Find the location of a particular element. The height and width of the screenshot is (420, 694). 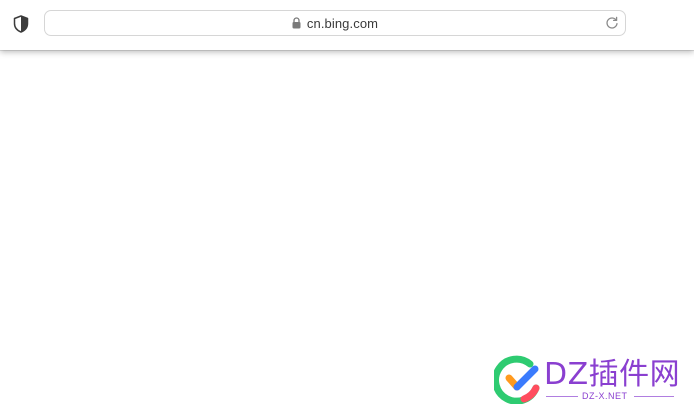

watermark-divider-right is located at coordinates (654, 396).